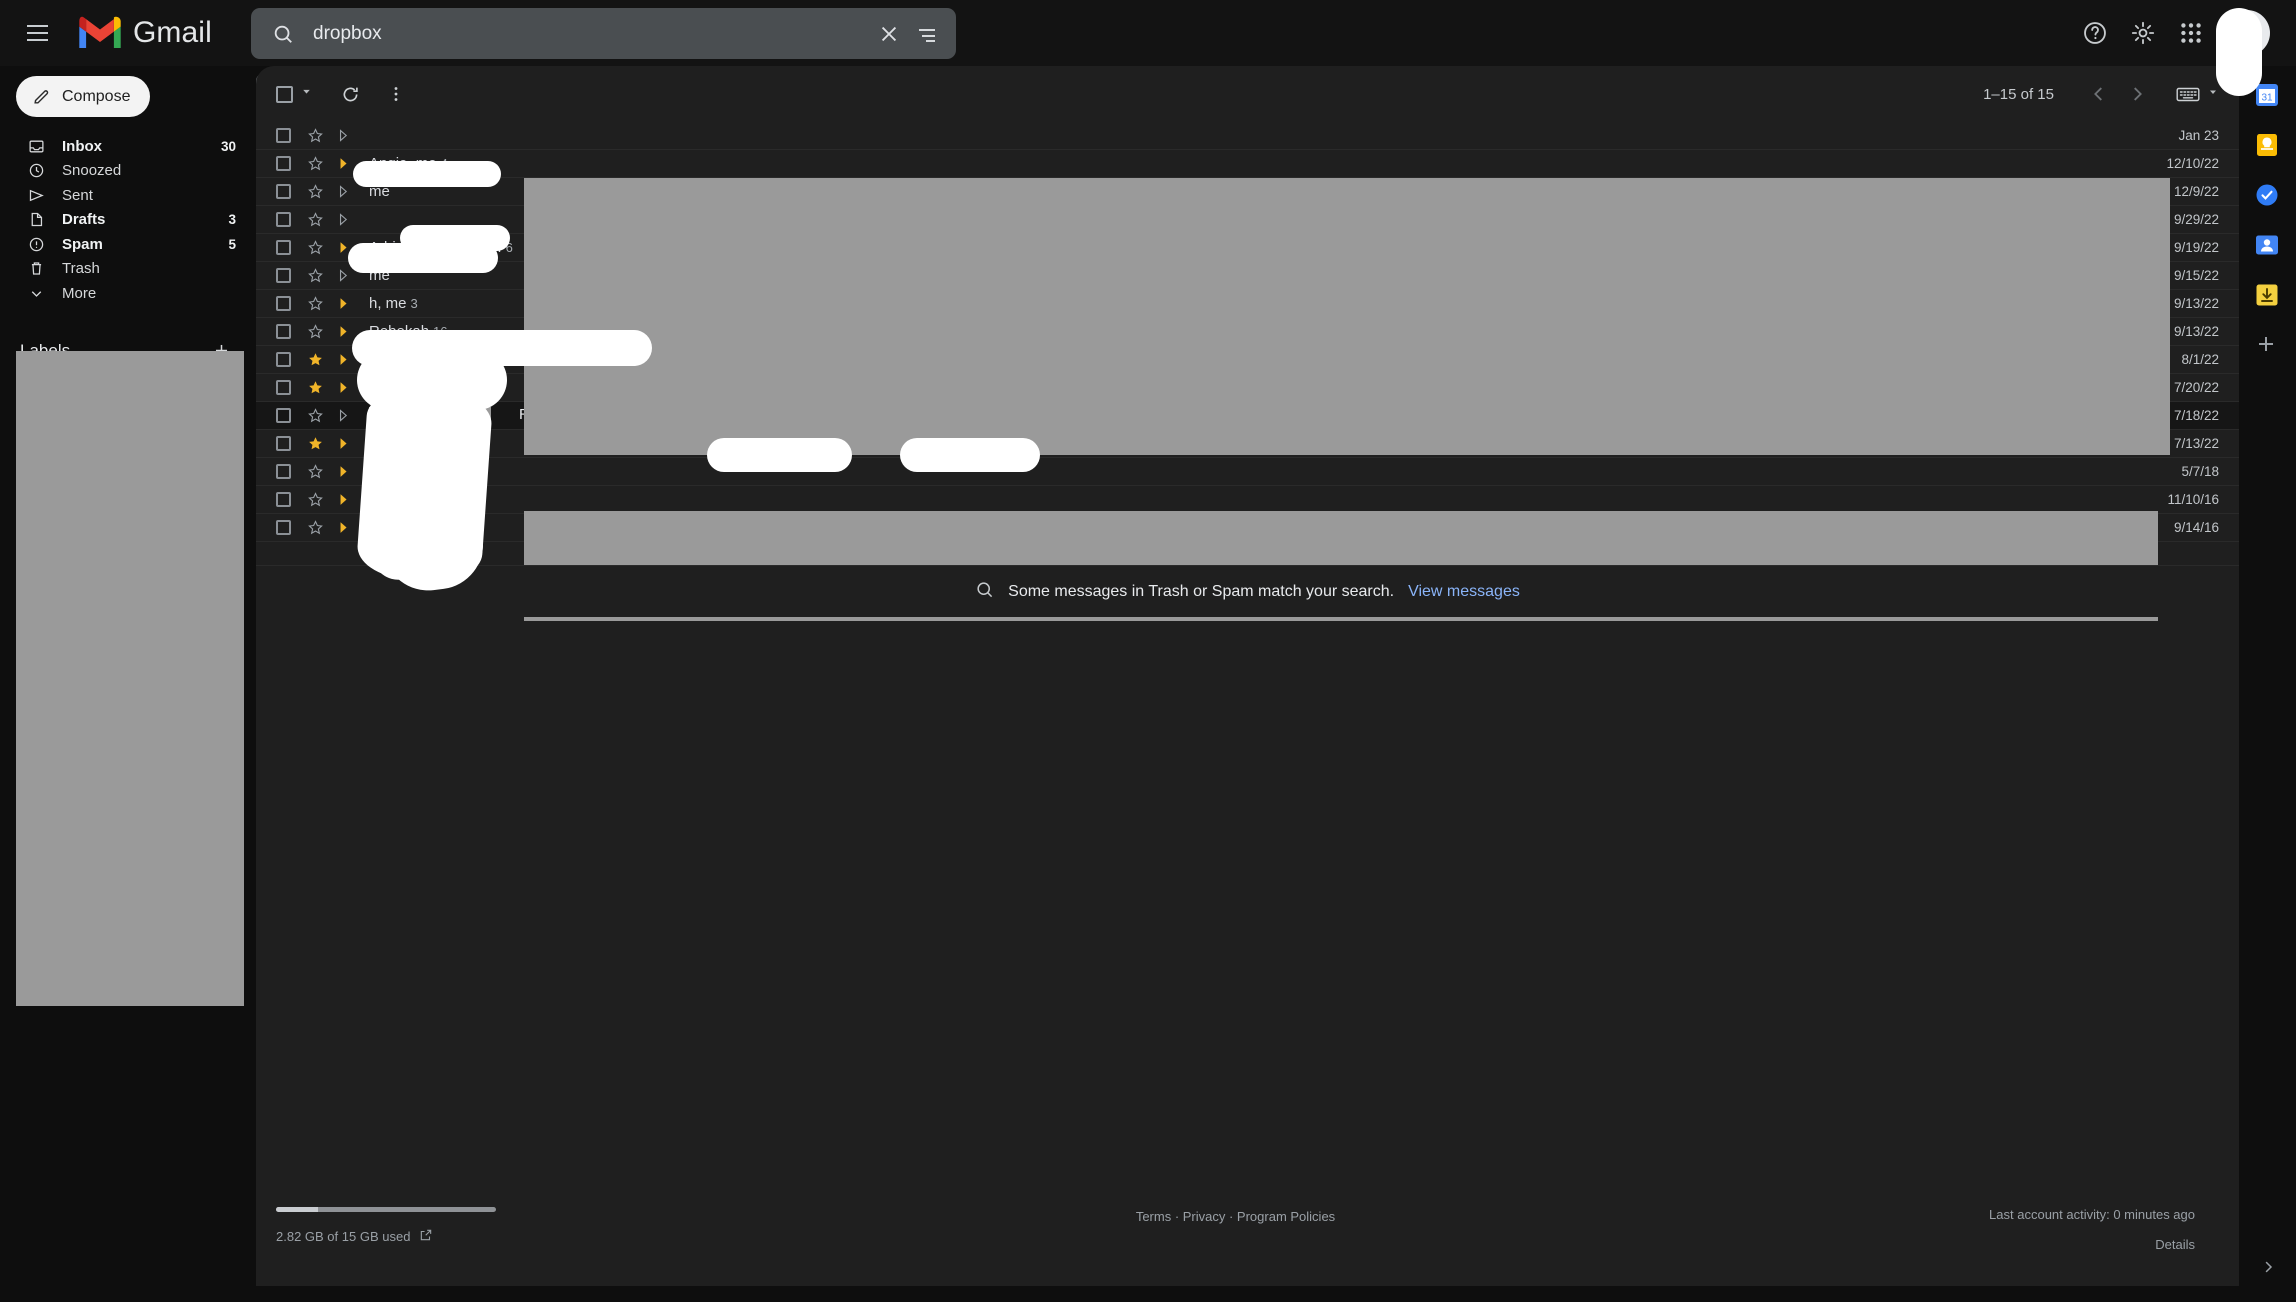 The image size is (2296, 1302). What do you see at coordinates (1247, 444) in the screenshot?
I see `table-row: G vi. 7/13/22` at bounding box center [1247, 444].